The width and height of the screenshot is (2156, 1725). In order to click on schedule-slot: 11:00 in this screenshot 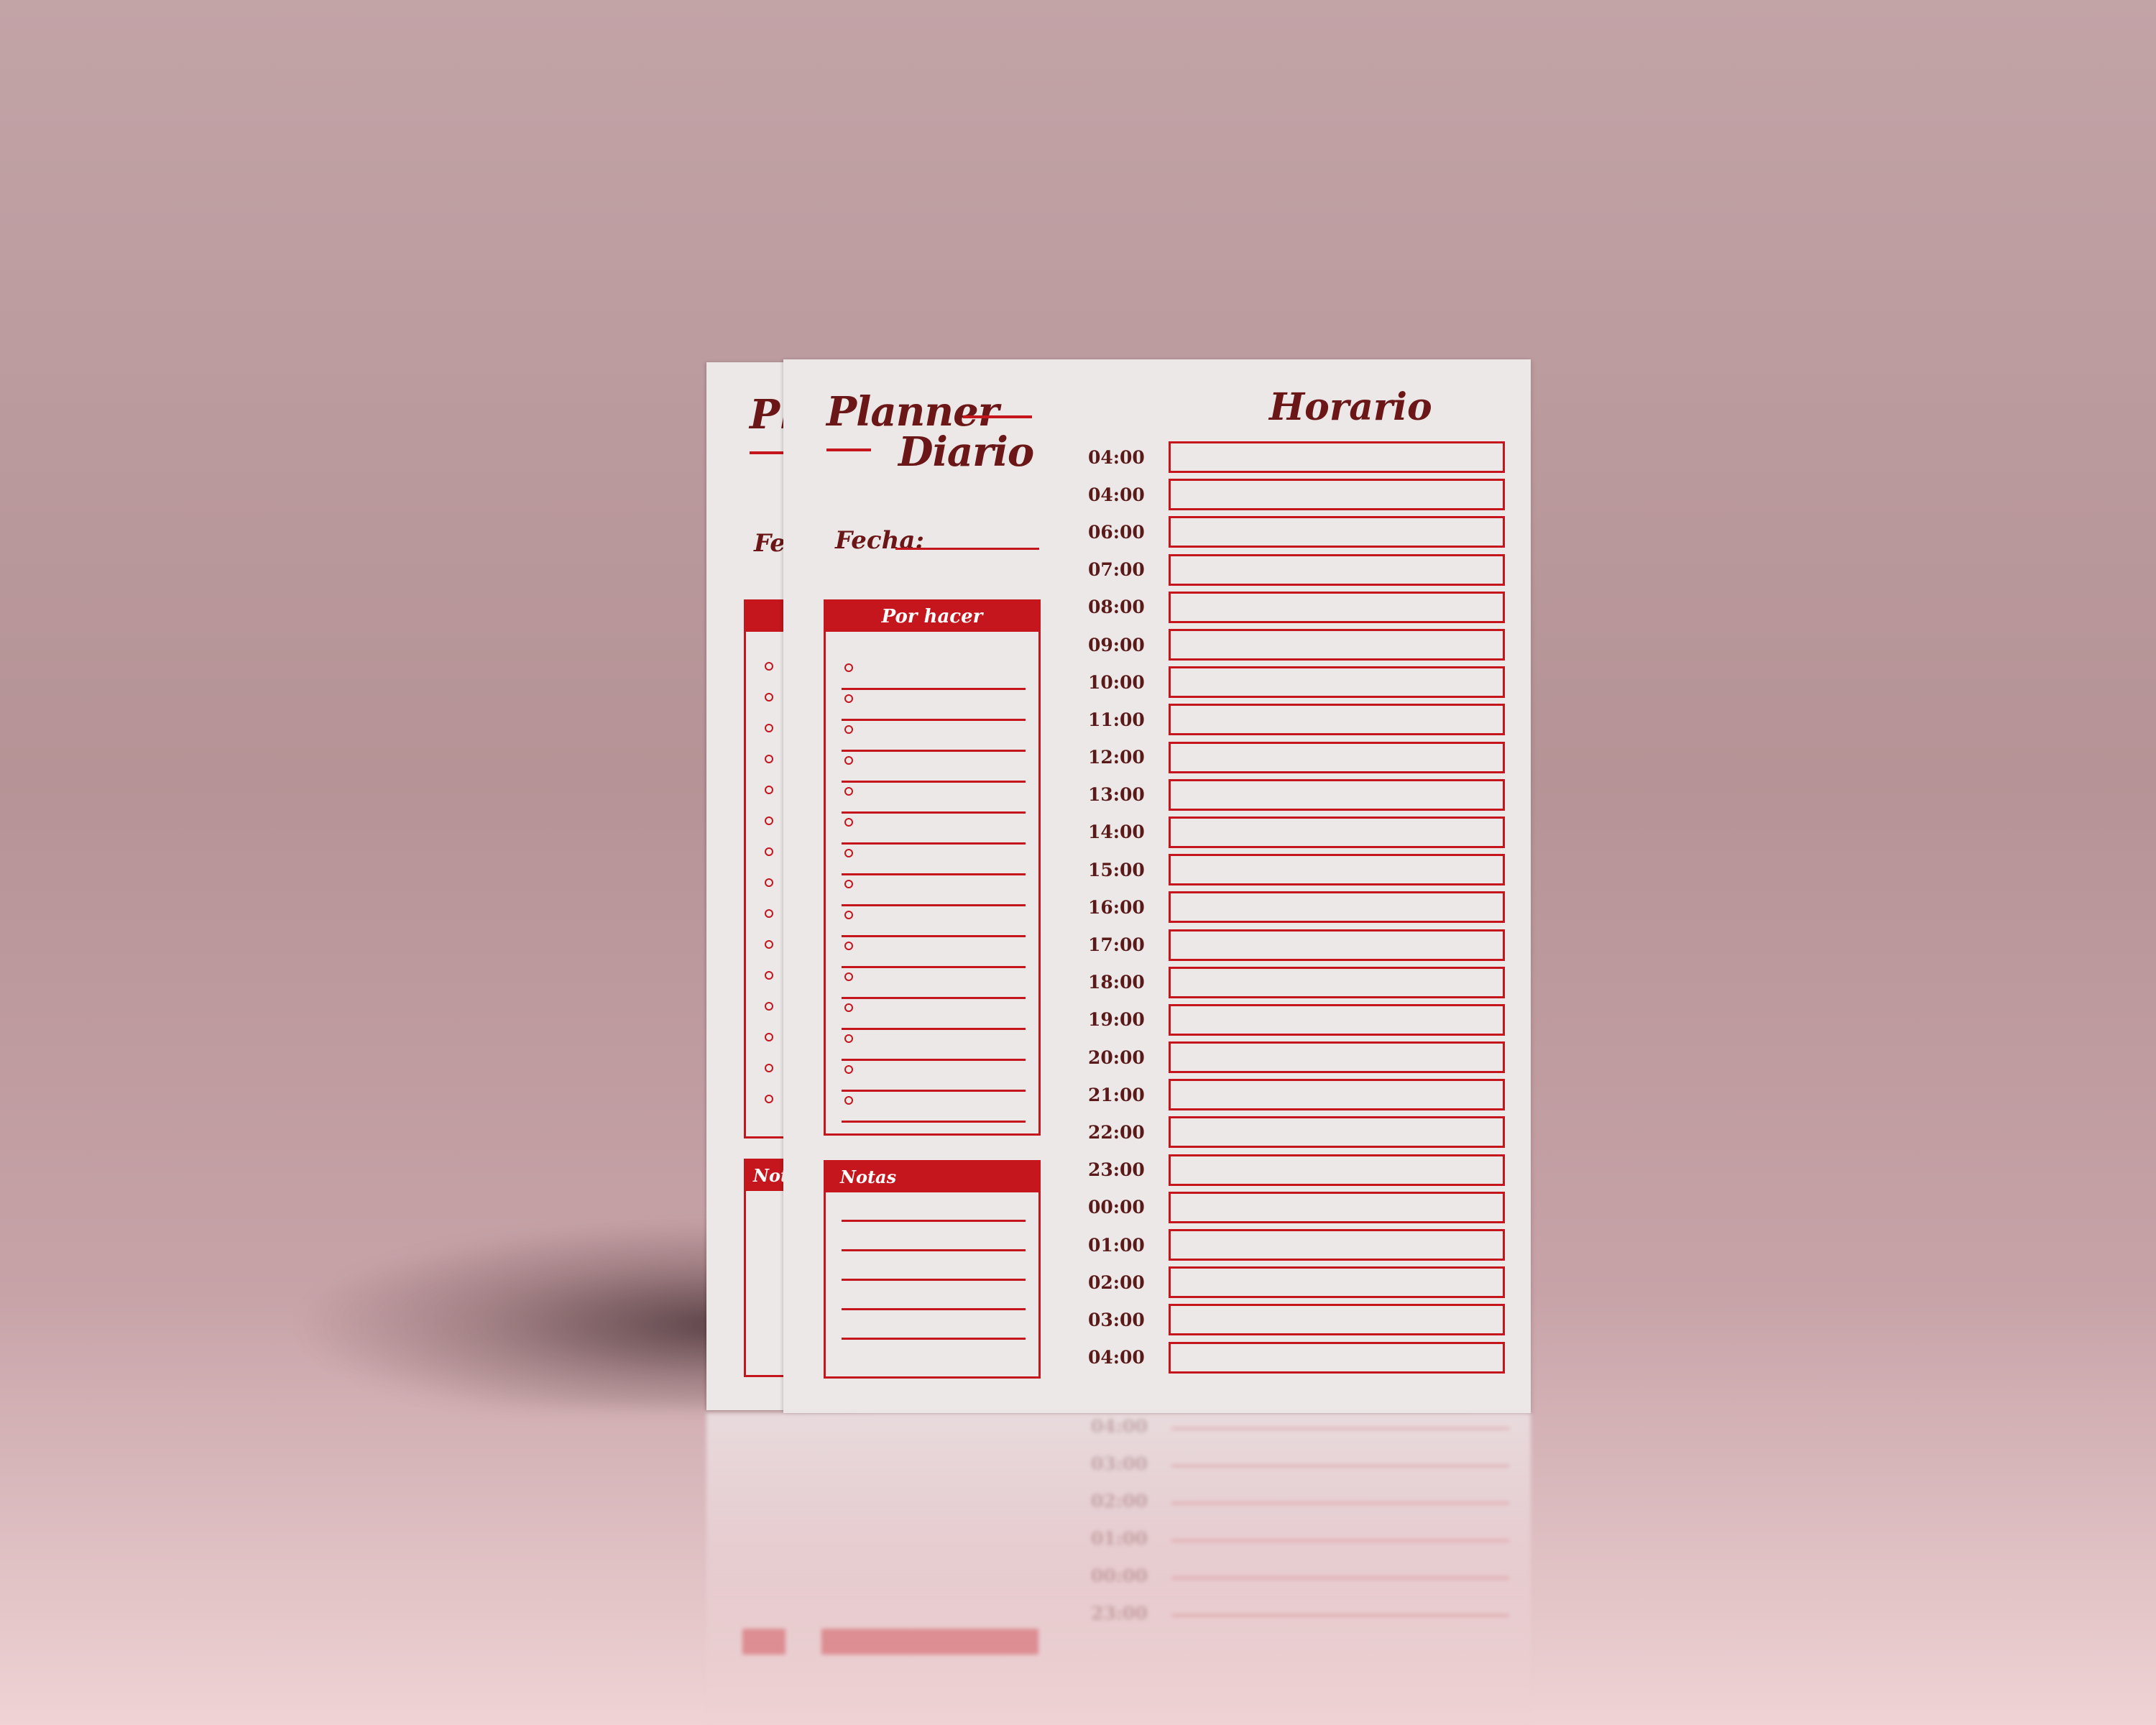, I will do `click(1296, 719)`.